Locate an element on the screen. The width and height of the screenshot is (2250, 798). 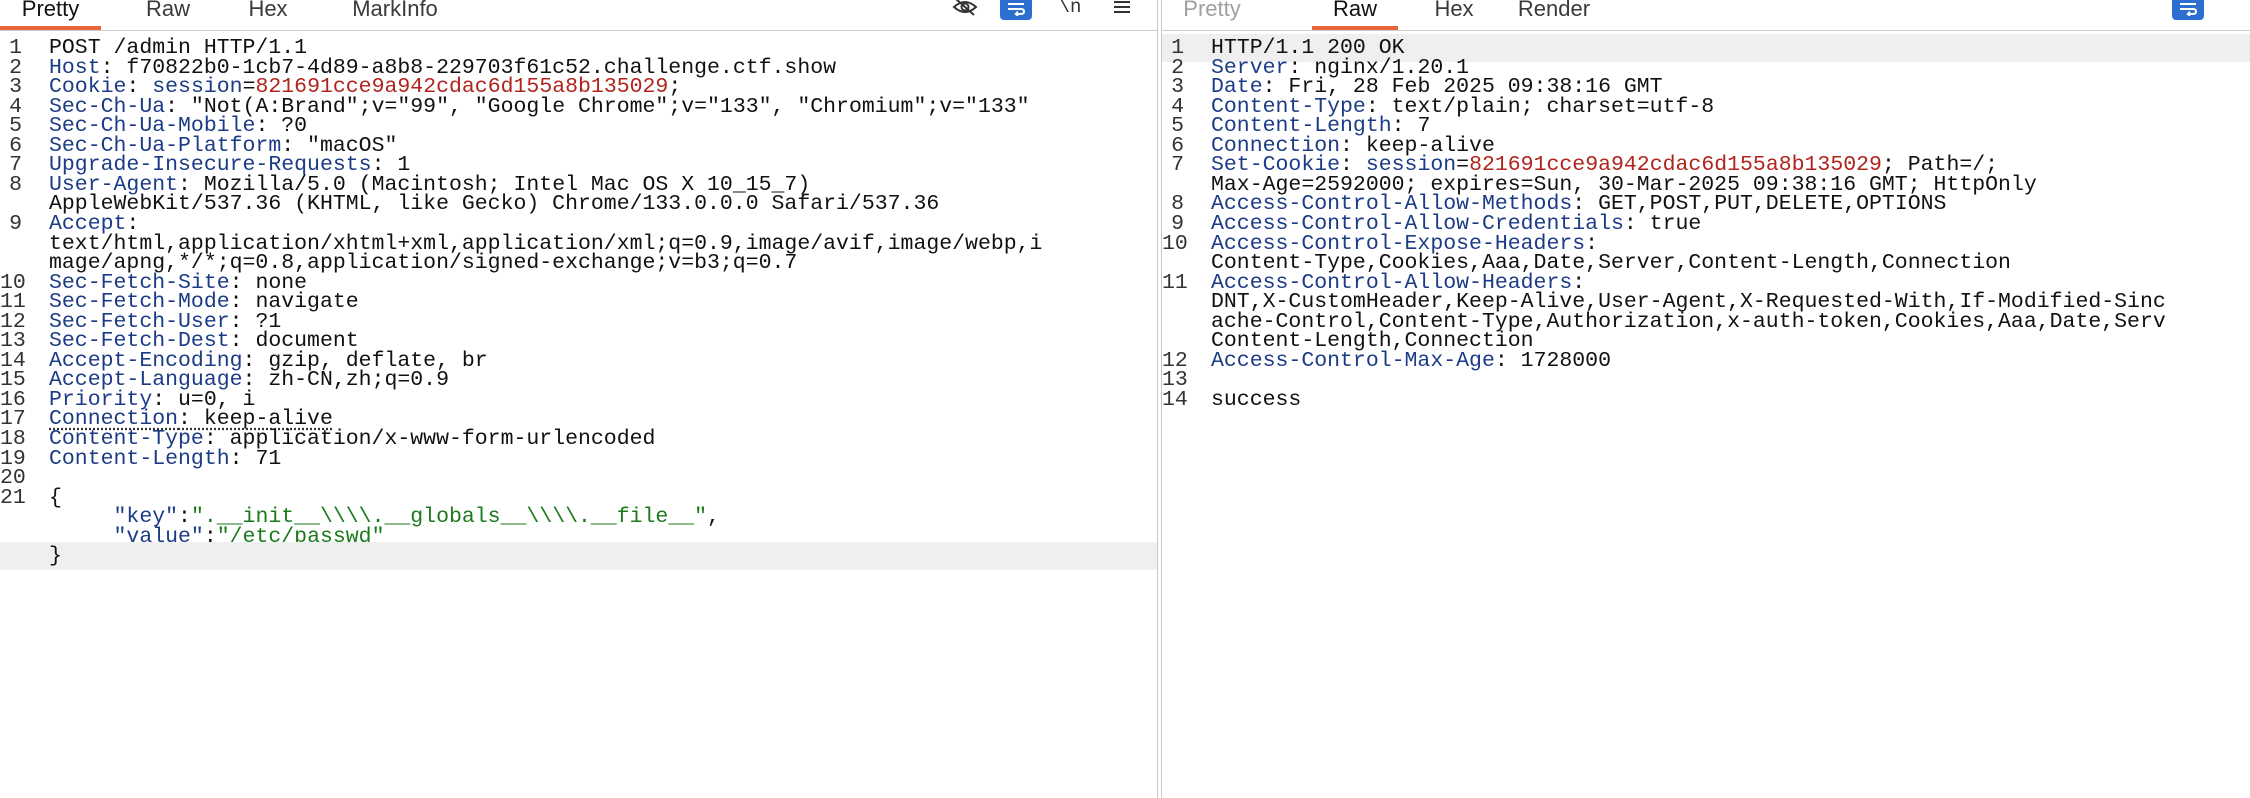
request-tab-markinfo: MarkInfo is located at coordinates (395, 15).